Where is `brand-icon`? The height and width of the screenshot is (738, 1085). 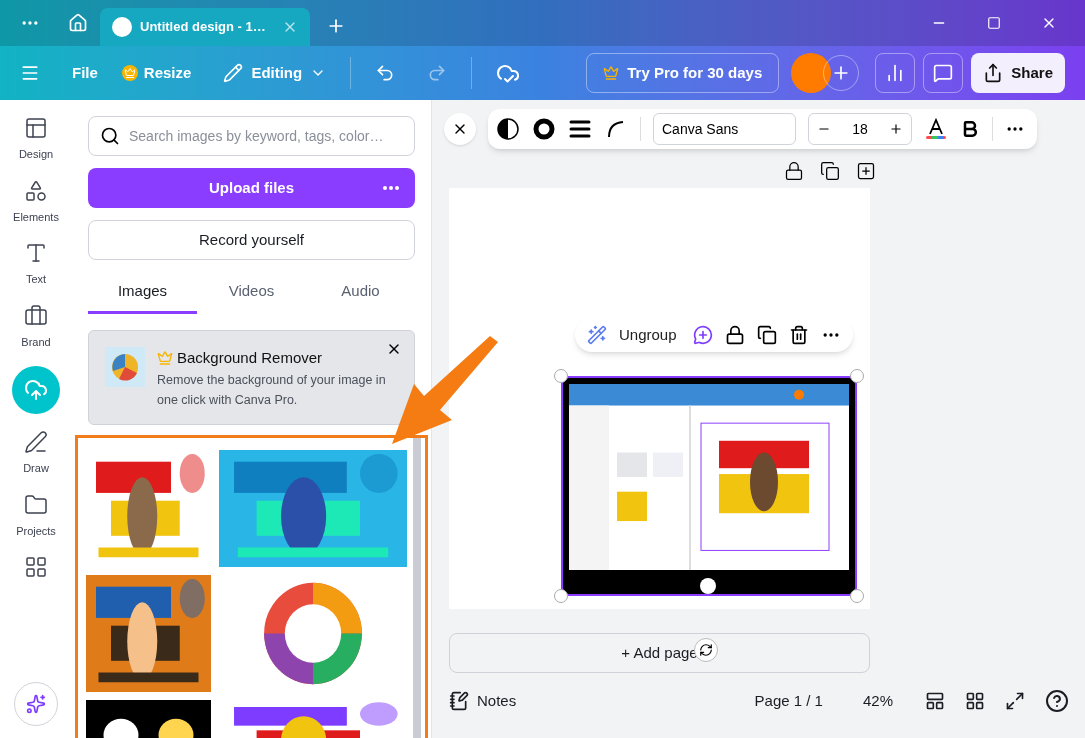 brand-icon is located at coordinates (36, 315).